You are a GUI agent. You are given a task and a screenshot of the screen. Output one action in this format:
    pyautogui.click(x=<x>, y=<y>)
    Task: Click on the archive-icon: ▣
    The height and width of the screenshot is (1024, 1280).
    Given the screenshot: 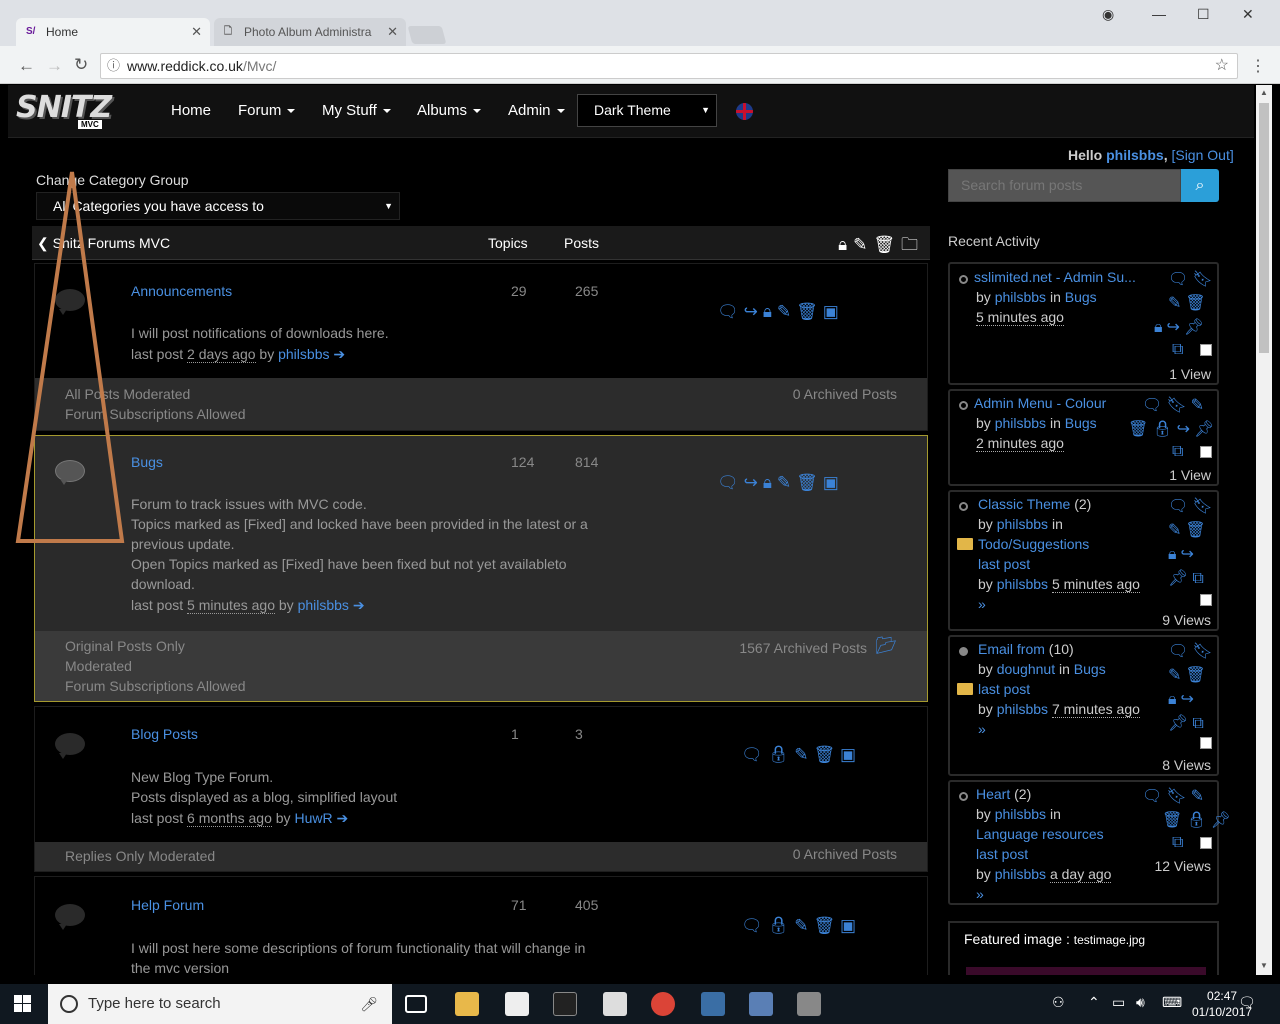 What is the action you would take?
    pyautogui.click(x=833, y=482)
    